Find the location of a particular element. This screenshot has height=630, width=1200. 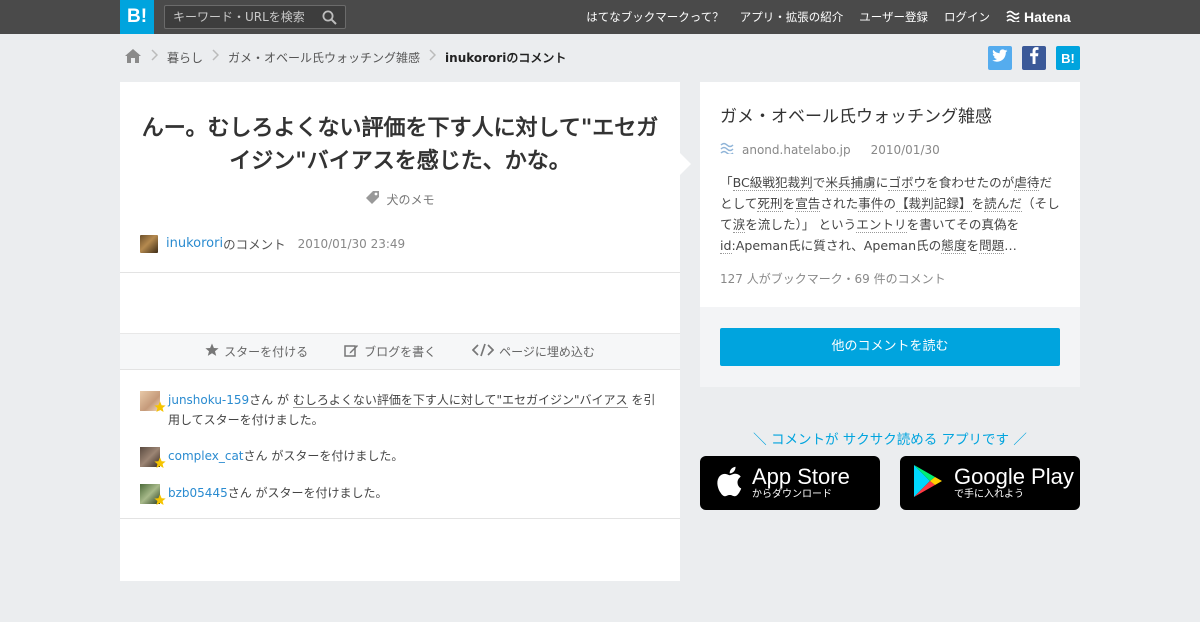

keyword-link: 問題 is located at coordinates (992, 246).